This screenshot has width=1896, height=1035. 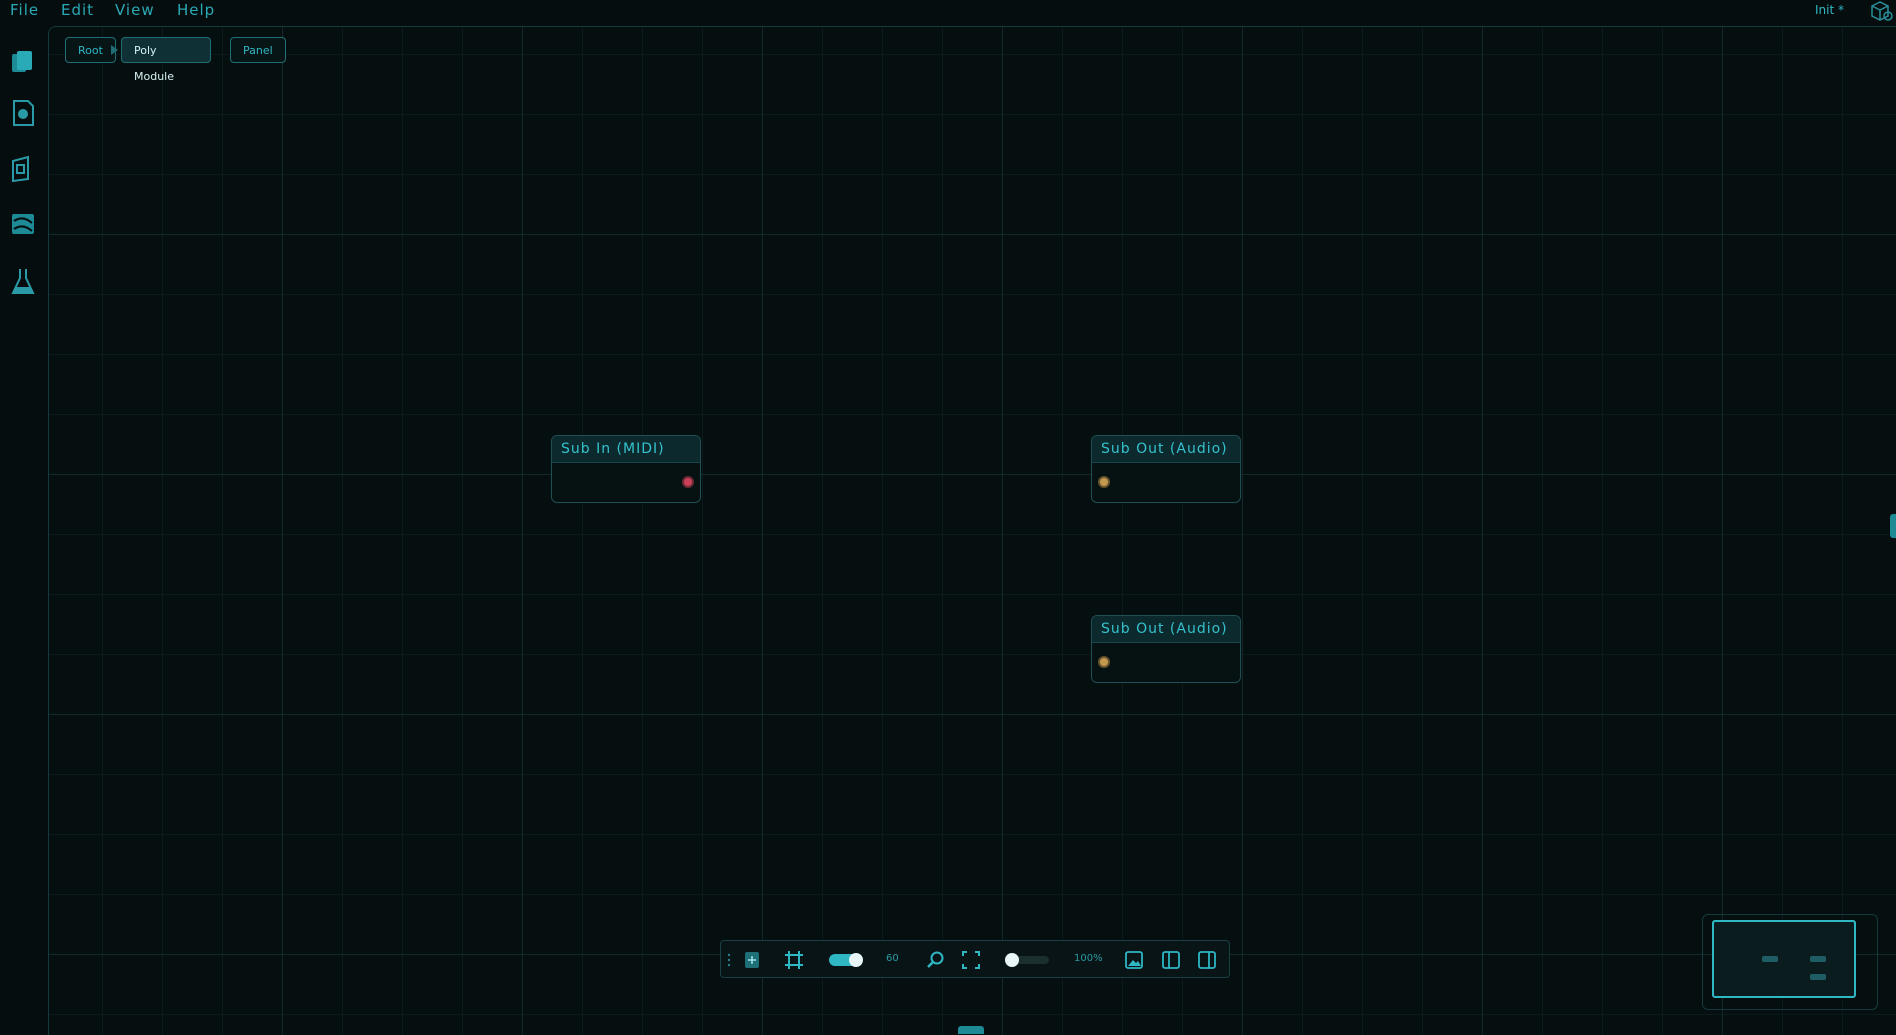 What do you see at coordinates (1881, 12) in the screenshot?
I see `cube-settings-icon` at bounding box center [1881, 12].